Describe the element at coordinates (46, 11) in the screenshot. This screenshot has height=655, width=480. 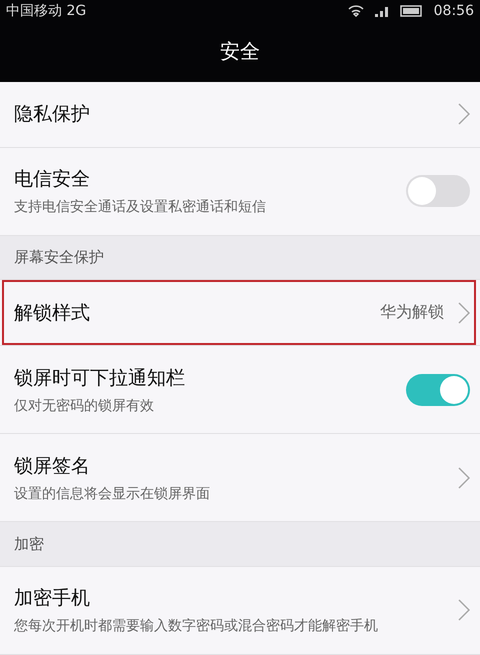
I see `carrier-text: 中国移动 2G` at that location.